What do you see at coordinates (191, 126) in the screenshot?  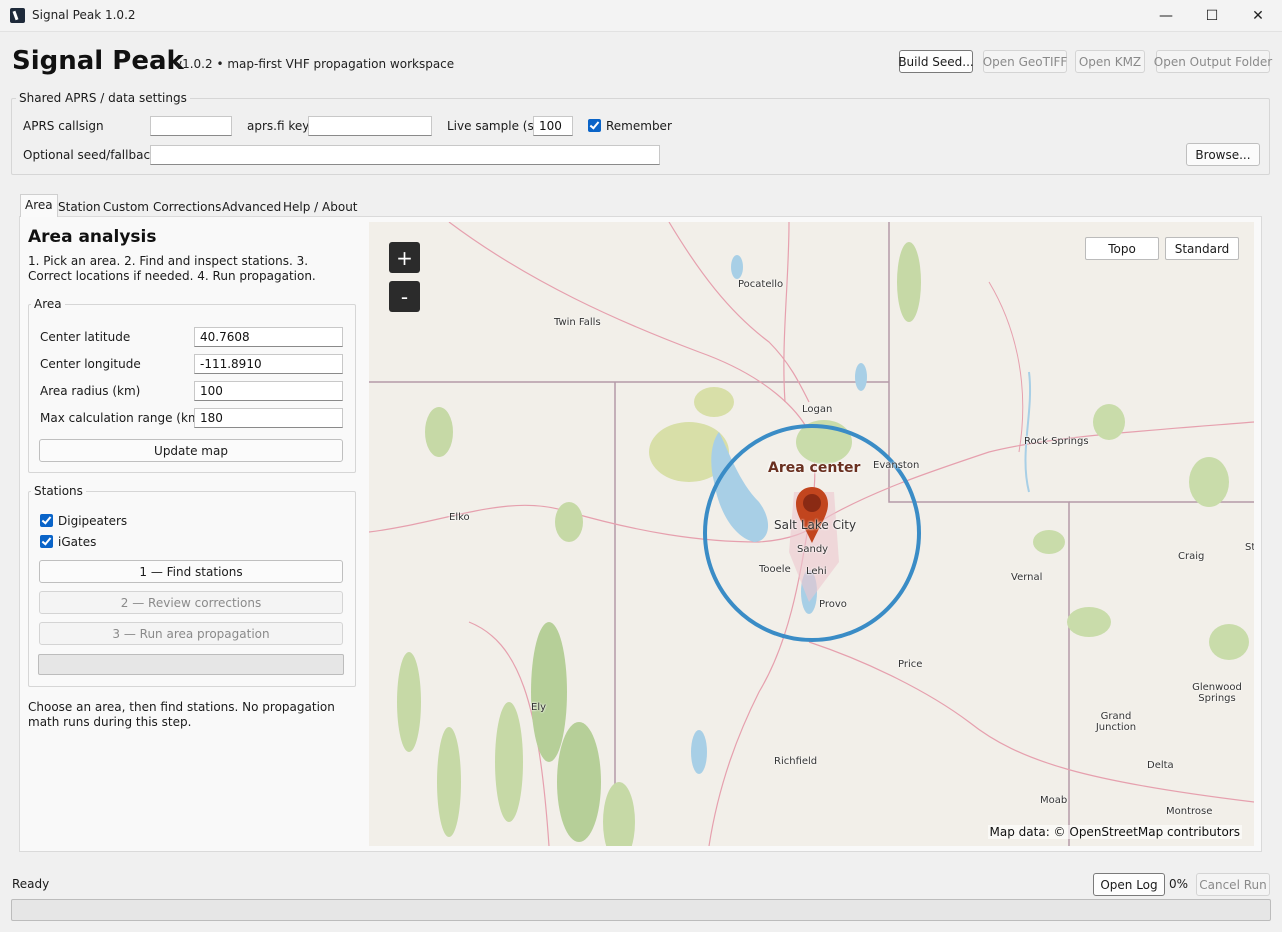 I see `callsign-input` at bounding box center [191, 126].